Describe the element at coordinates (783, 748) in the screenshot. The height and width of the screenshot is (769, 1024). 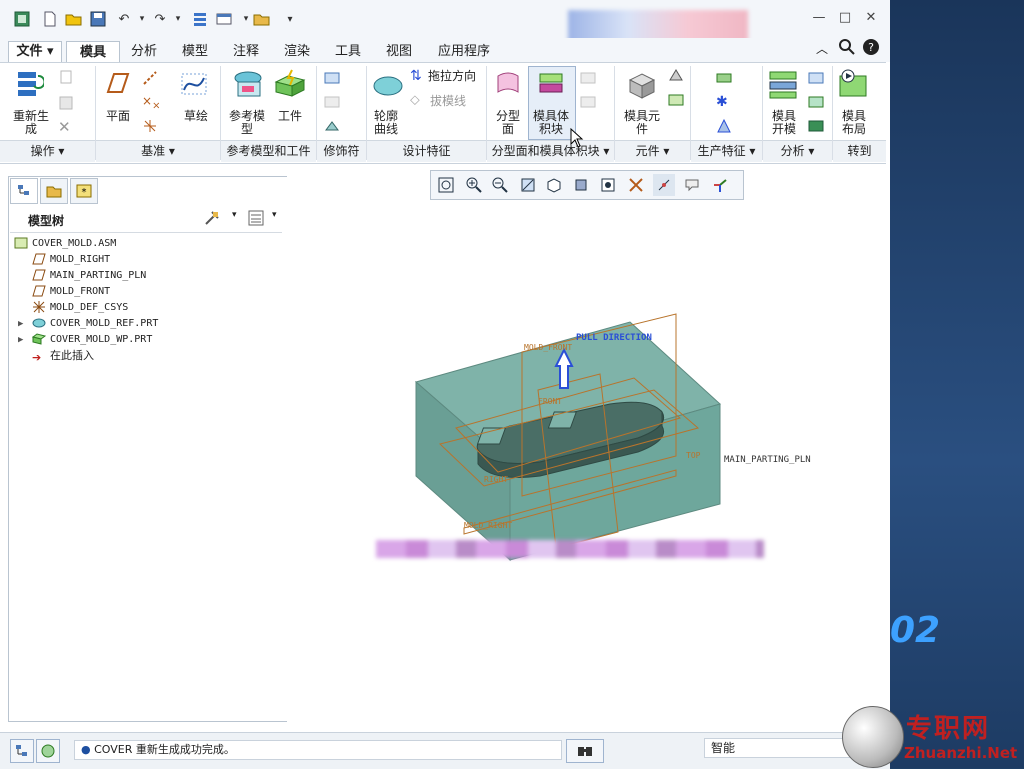
I see `selection-filter-dropdown: 智能` at that location.